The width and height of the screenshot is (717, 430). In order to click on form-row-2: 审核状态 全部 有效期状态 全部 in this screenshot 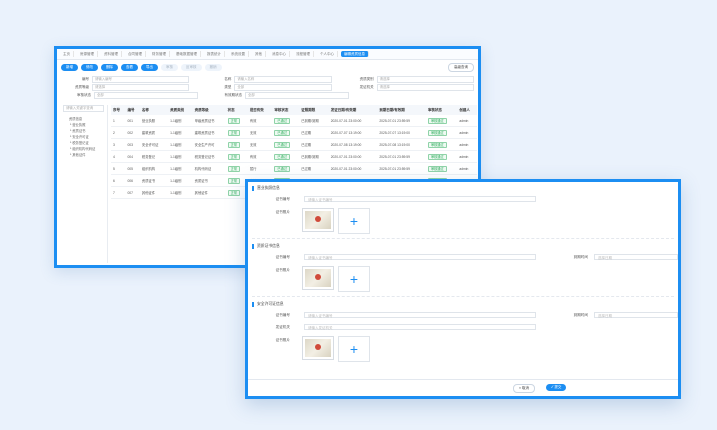, I will do `click(267, 95)`.